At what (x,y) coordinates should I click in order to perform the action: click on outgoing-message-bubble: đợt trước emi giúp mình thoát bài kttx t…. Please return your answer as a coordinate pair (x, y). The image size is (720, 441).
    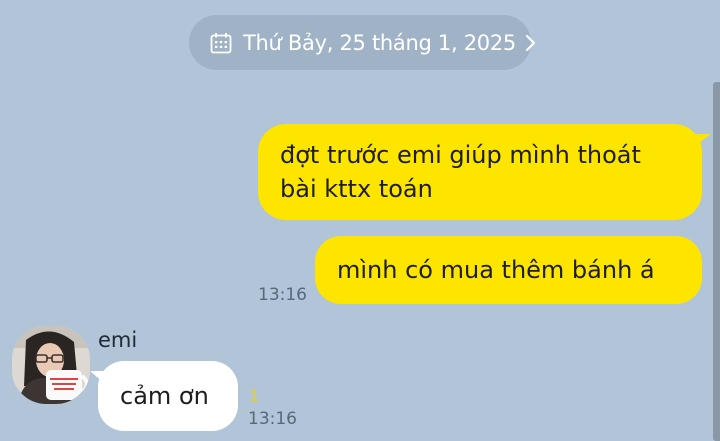
    Looking at the image, I should click on (484, 172).